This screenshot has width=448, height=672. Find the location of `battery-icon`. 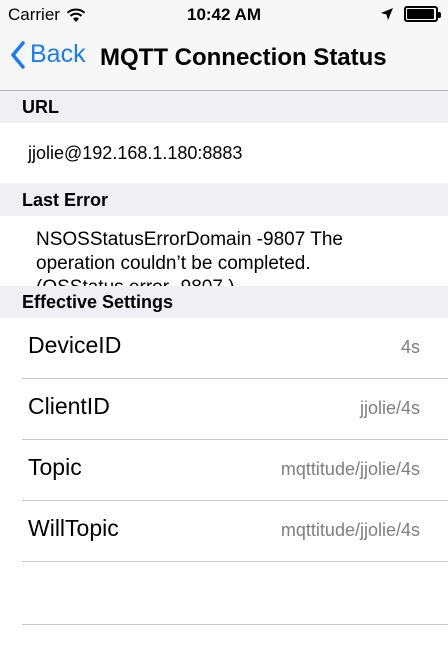

battery-icon is located at coordinates (422, 14).